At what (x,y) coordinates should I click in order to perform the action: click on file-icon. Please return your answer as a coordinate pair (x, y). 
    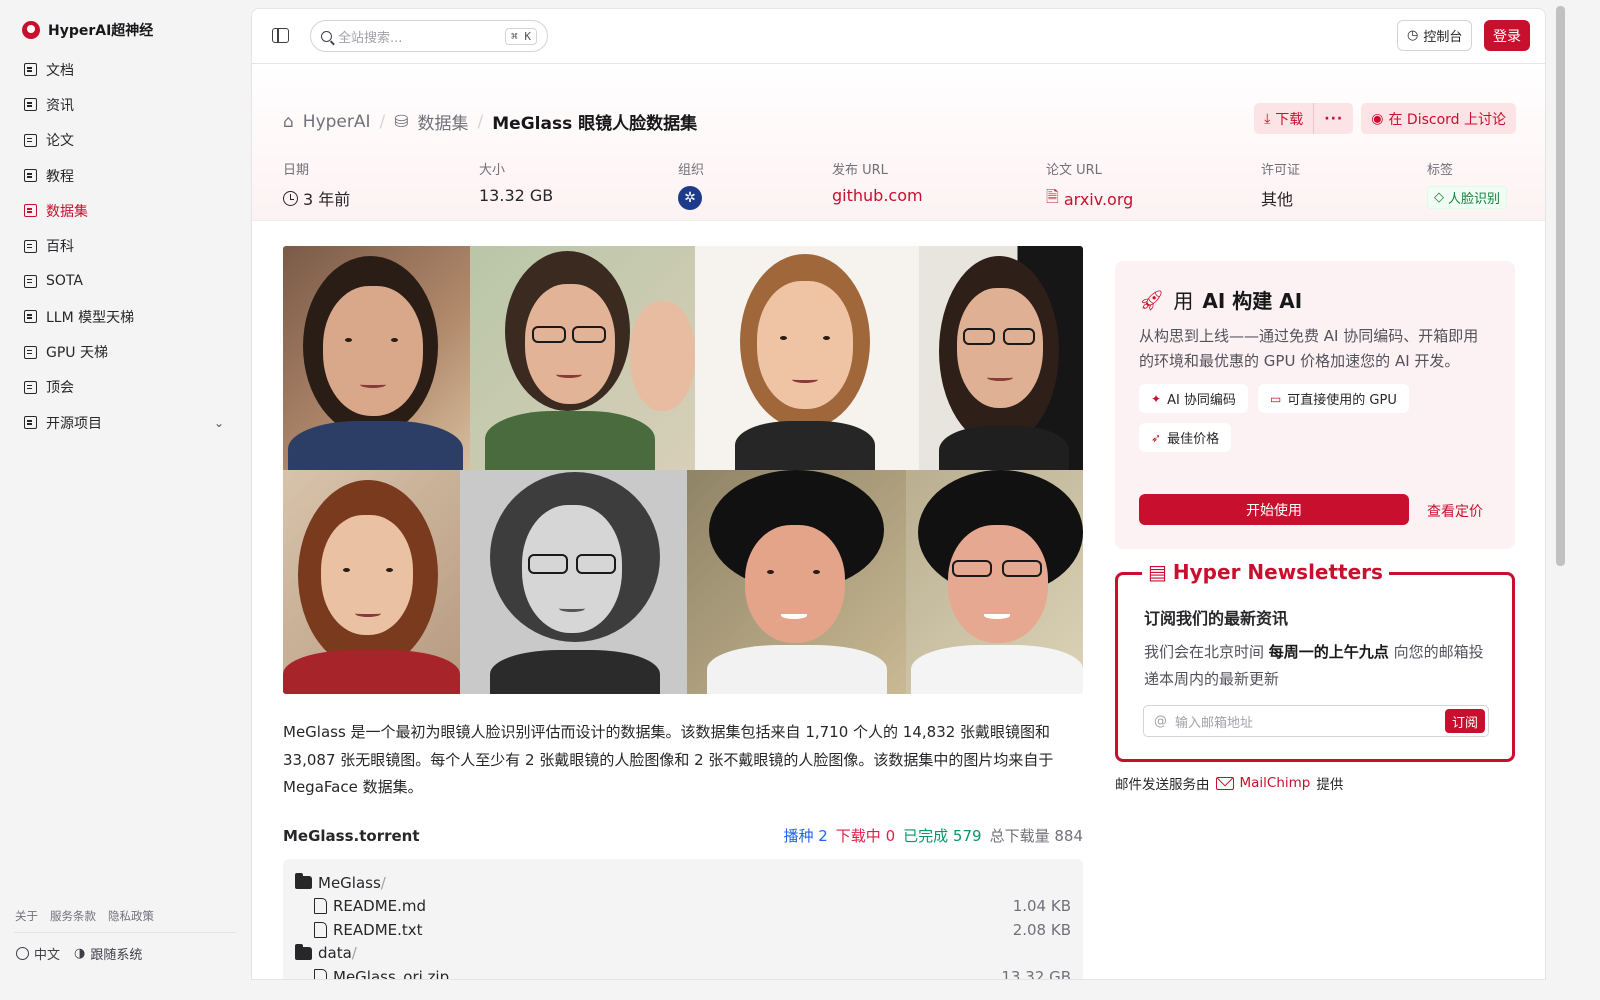
    Looking at the image, I should click on (320, 929).